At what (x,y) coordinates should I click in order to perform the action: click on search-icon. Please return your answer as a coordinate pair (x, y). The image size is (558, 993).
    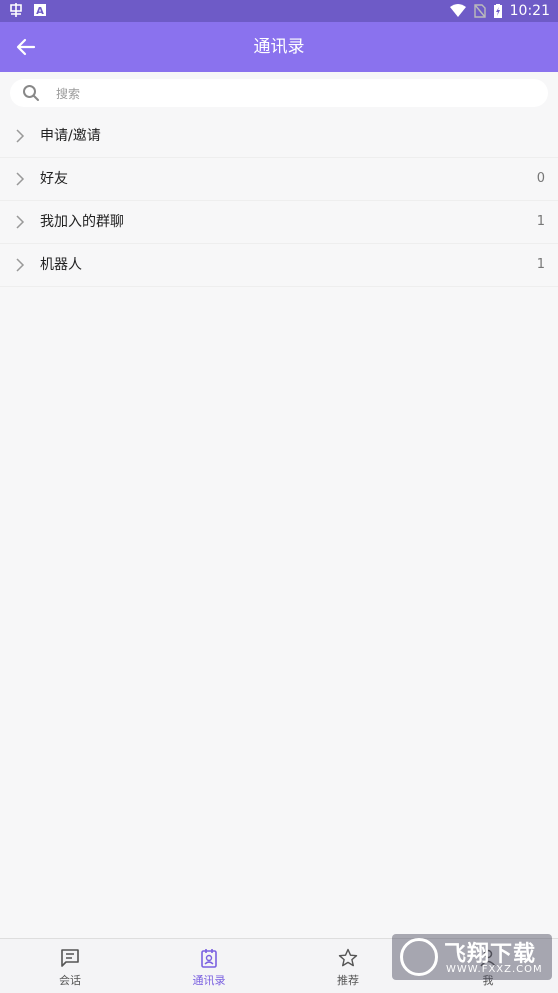
    Looking at the image, I should click on (31, 93).